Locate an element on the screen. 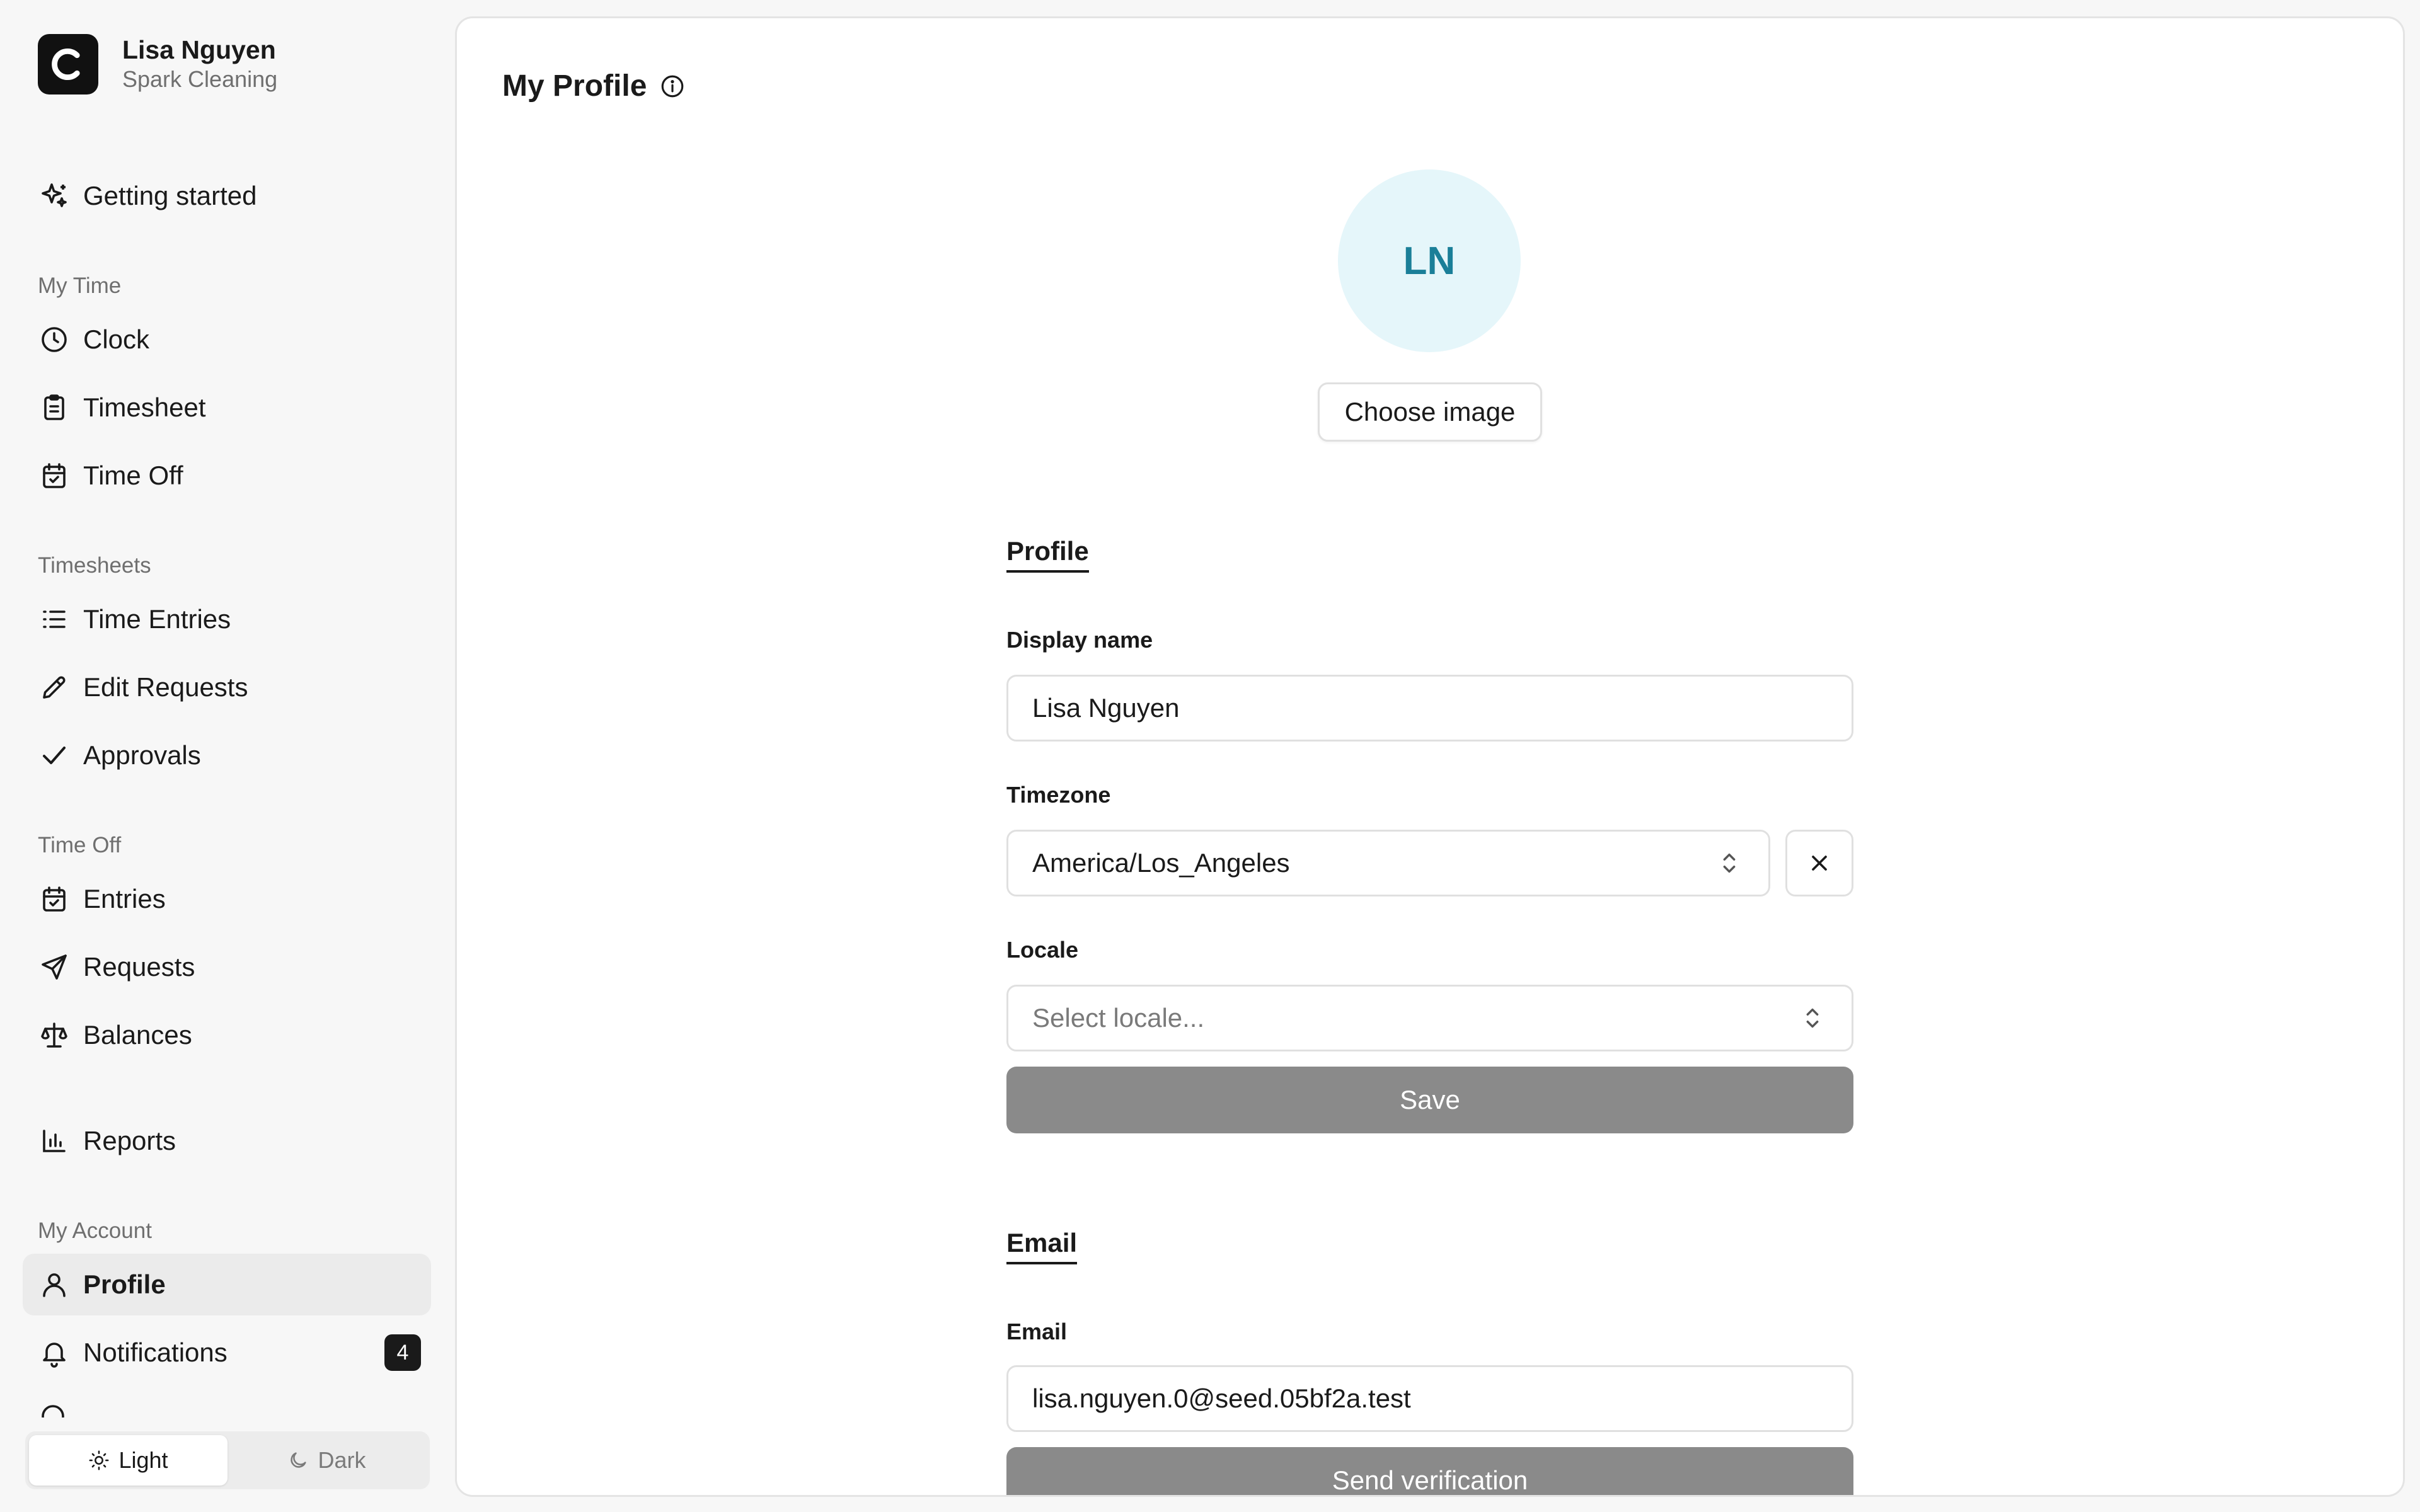 The height and width of the screenshot is (1512, 2420). sidebar-item-label: Time Off is located at coordinates (133, 475).